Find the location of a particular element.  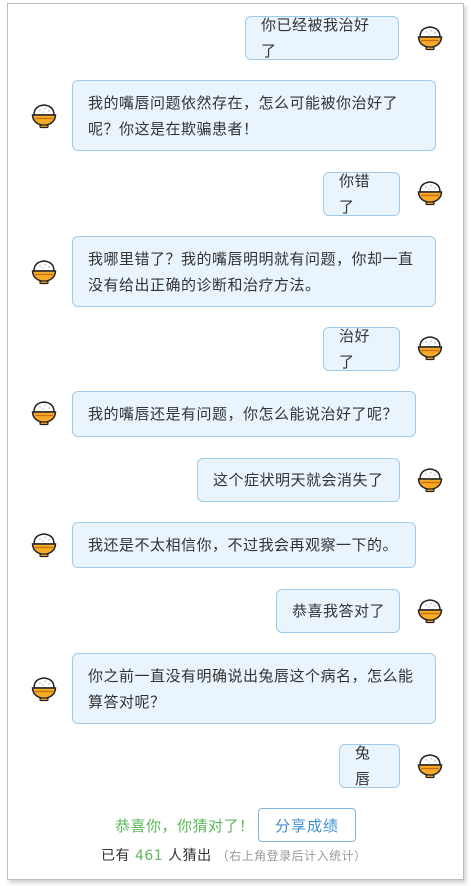

guess-count-line: 已有 461 人猜出 （右上角登录后计入统计） is located at coordinates (234, 855).